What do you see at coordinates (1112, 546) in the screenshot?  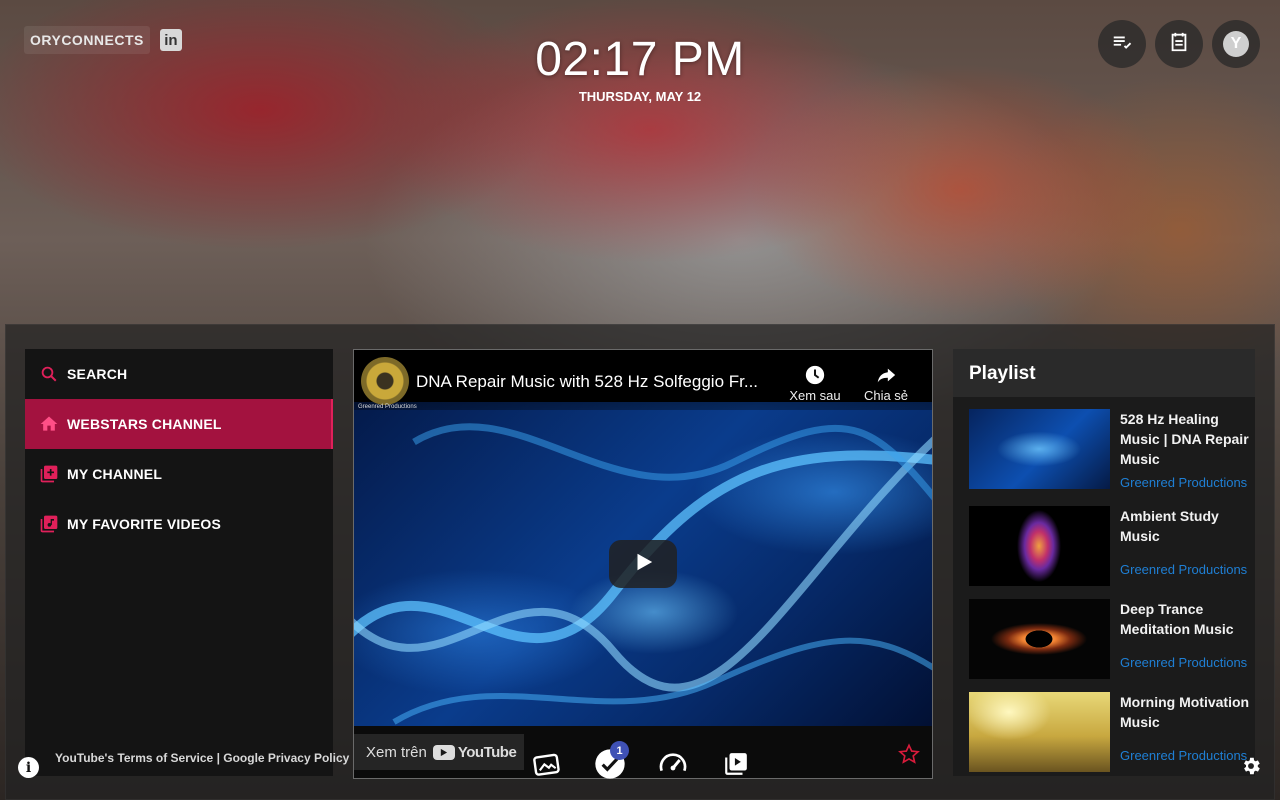 I see `playlist-item: Ambient Study Music Greenred Productions` at bounding box center [1112, 546].